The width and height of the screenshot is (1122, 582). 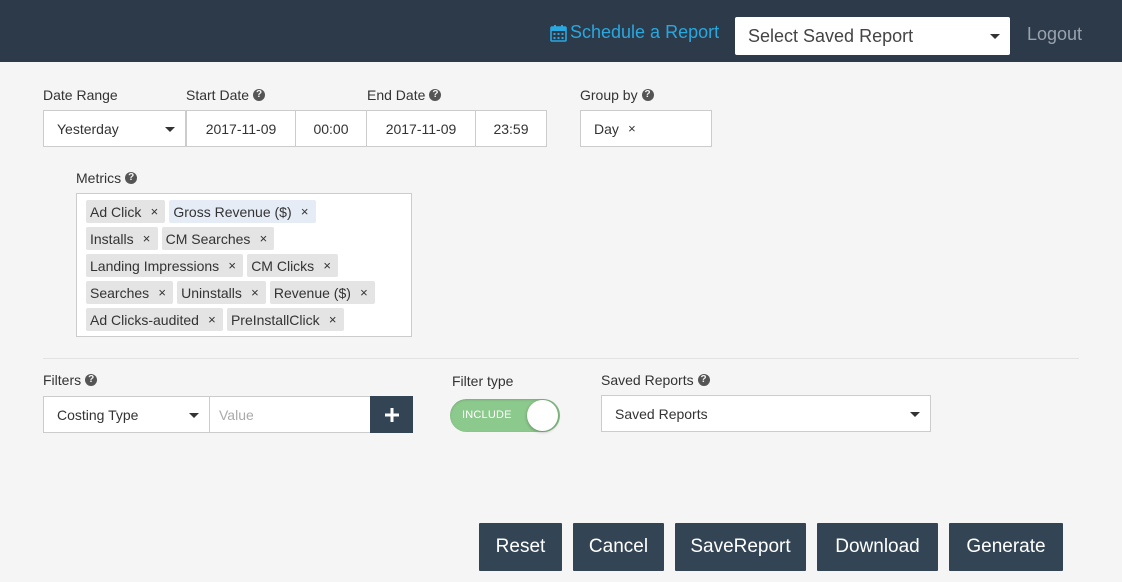 What do you see at coordinates (155, 265) in the screenshot?
I see `metric-tag-label: Landing Impressions` at bounding box center [155, 265].